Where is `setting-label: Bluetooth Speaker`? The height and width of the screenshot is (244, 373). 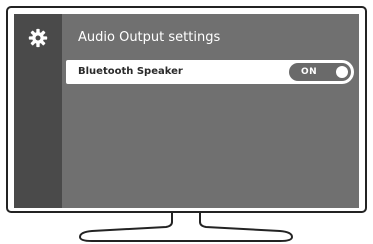 setting-label: Bluetooth Speaker is located at coordinates (130, 71).